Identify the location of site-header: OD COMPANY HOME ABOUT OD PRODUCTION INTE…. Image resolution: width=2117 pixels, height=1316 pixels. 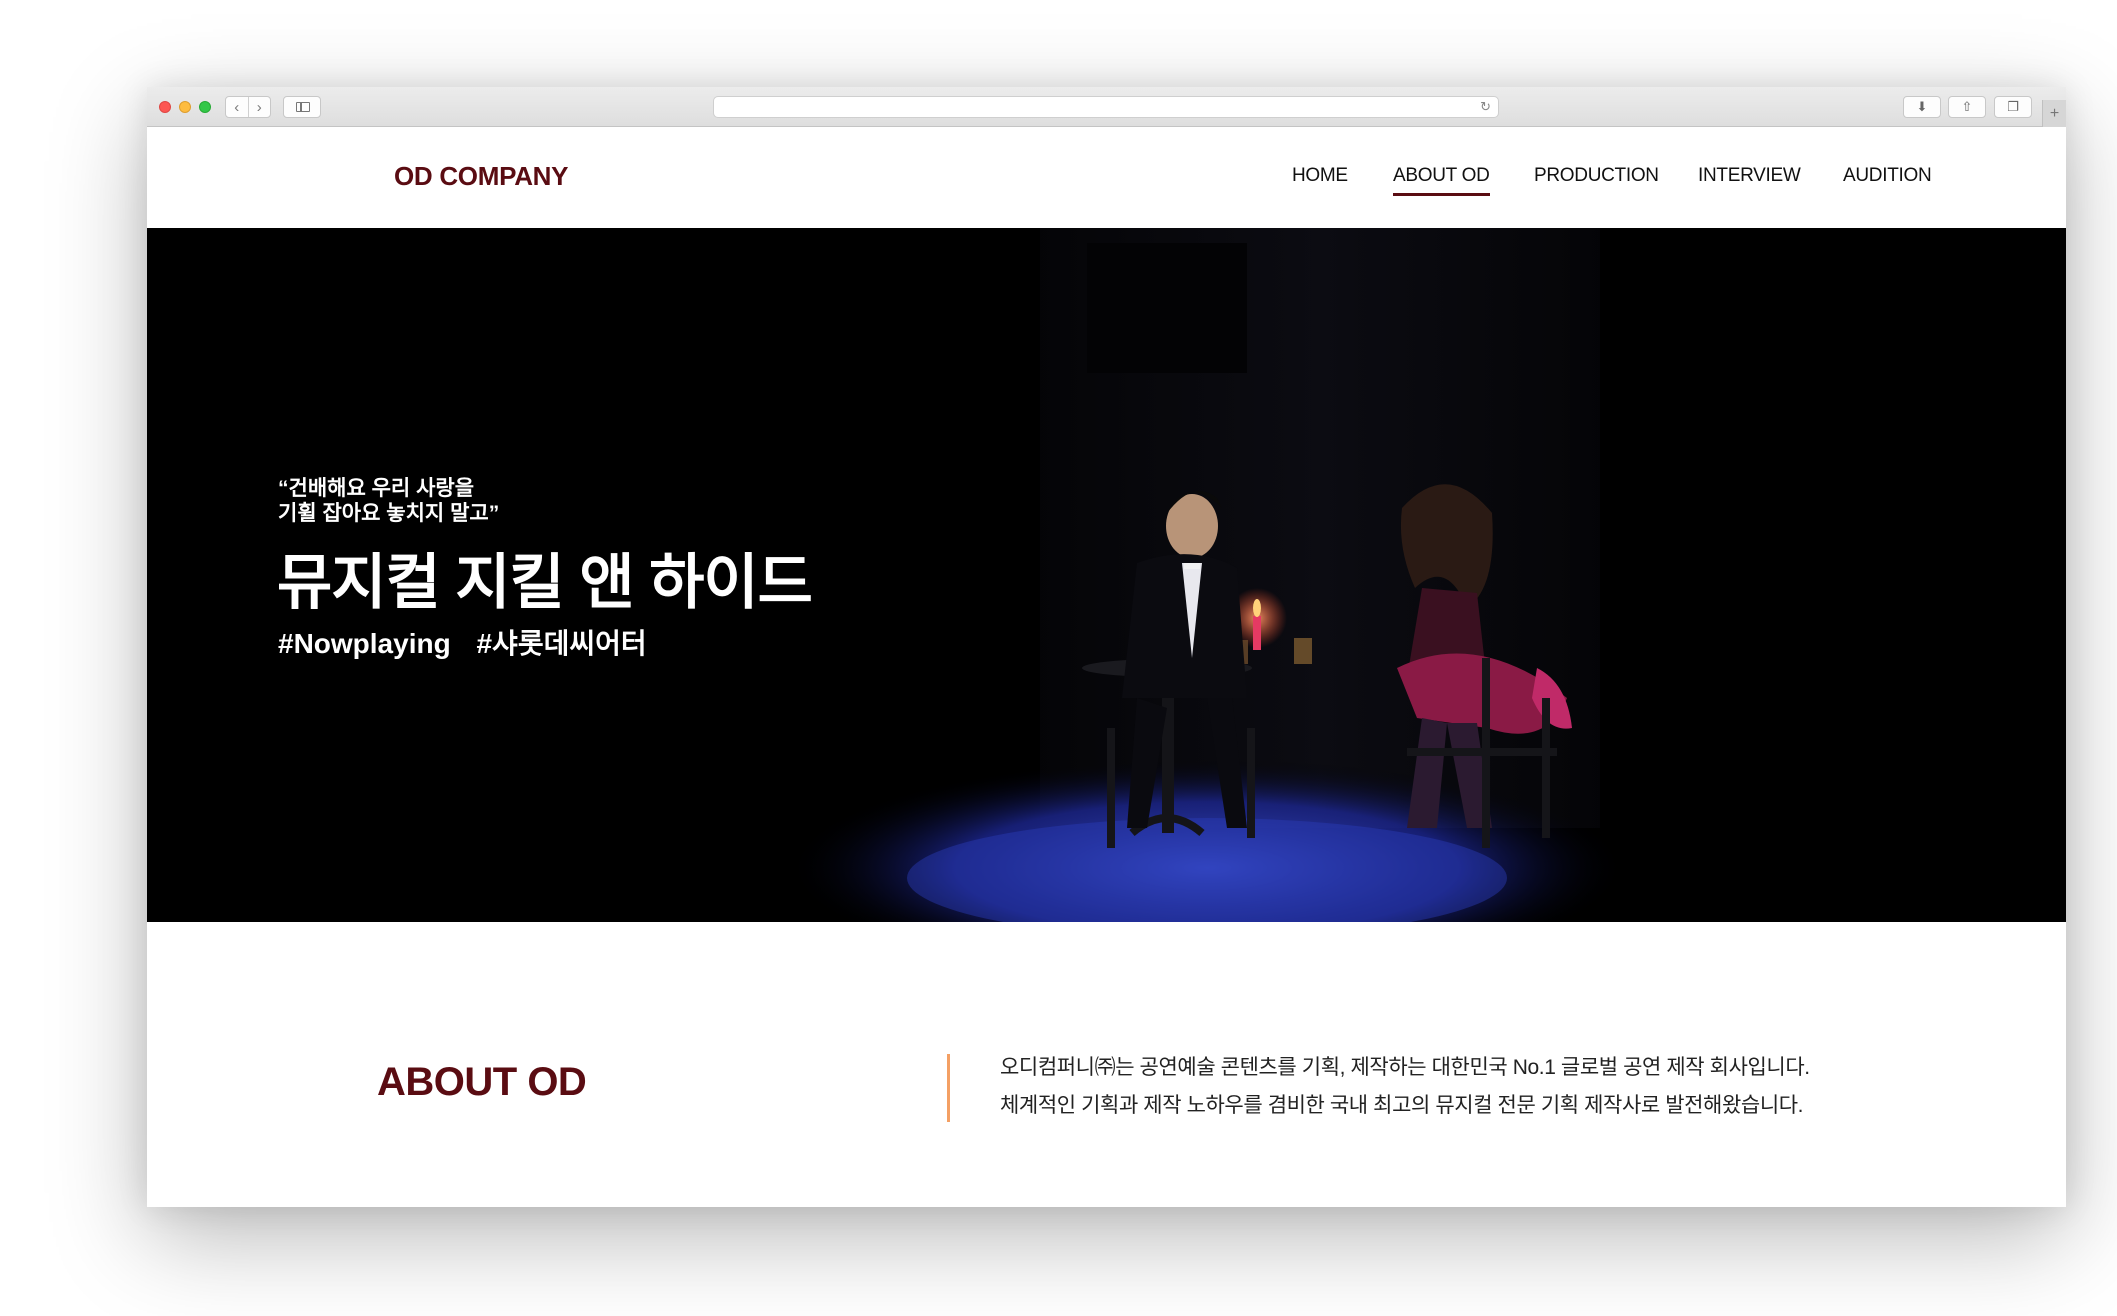
(1106, 177).